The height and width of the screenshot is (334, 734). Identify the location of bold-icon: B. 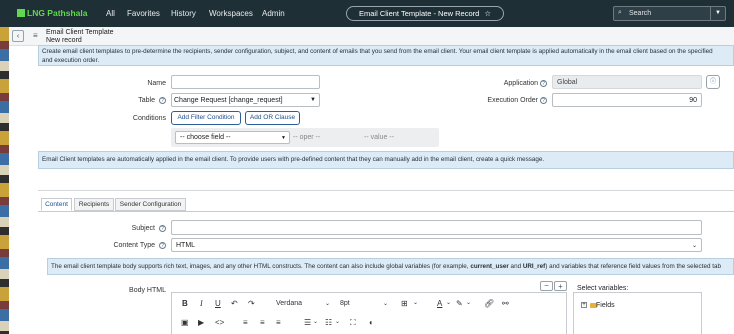
(185, 303).